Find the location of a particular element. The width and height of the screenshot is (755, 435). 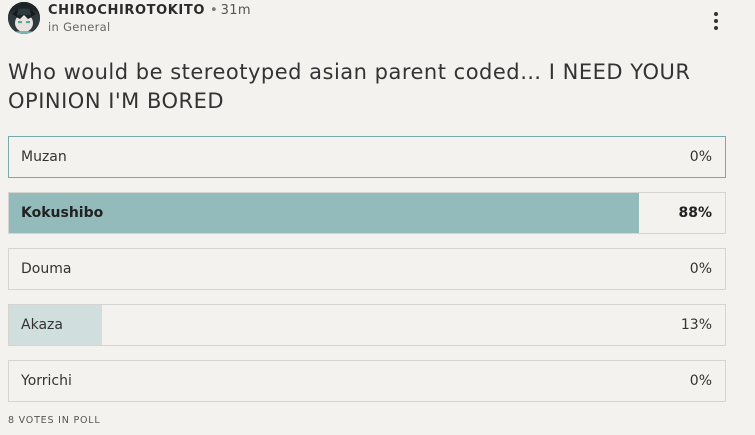

more-vertical-icon is located at coordinates (716, 21).